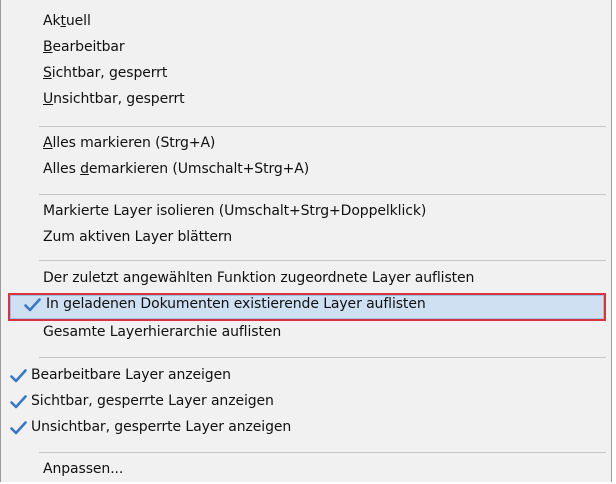  What do you see at coordinates (105, 73) in the screenshot?
I see `menu-item-label: Sichtbar, gesperrt` at bounding box center [105, 73].